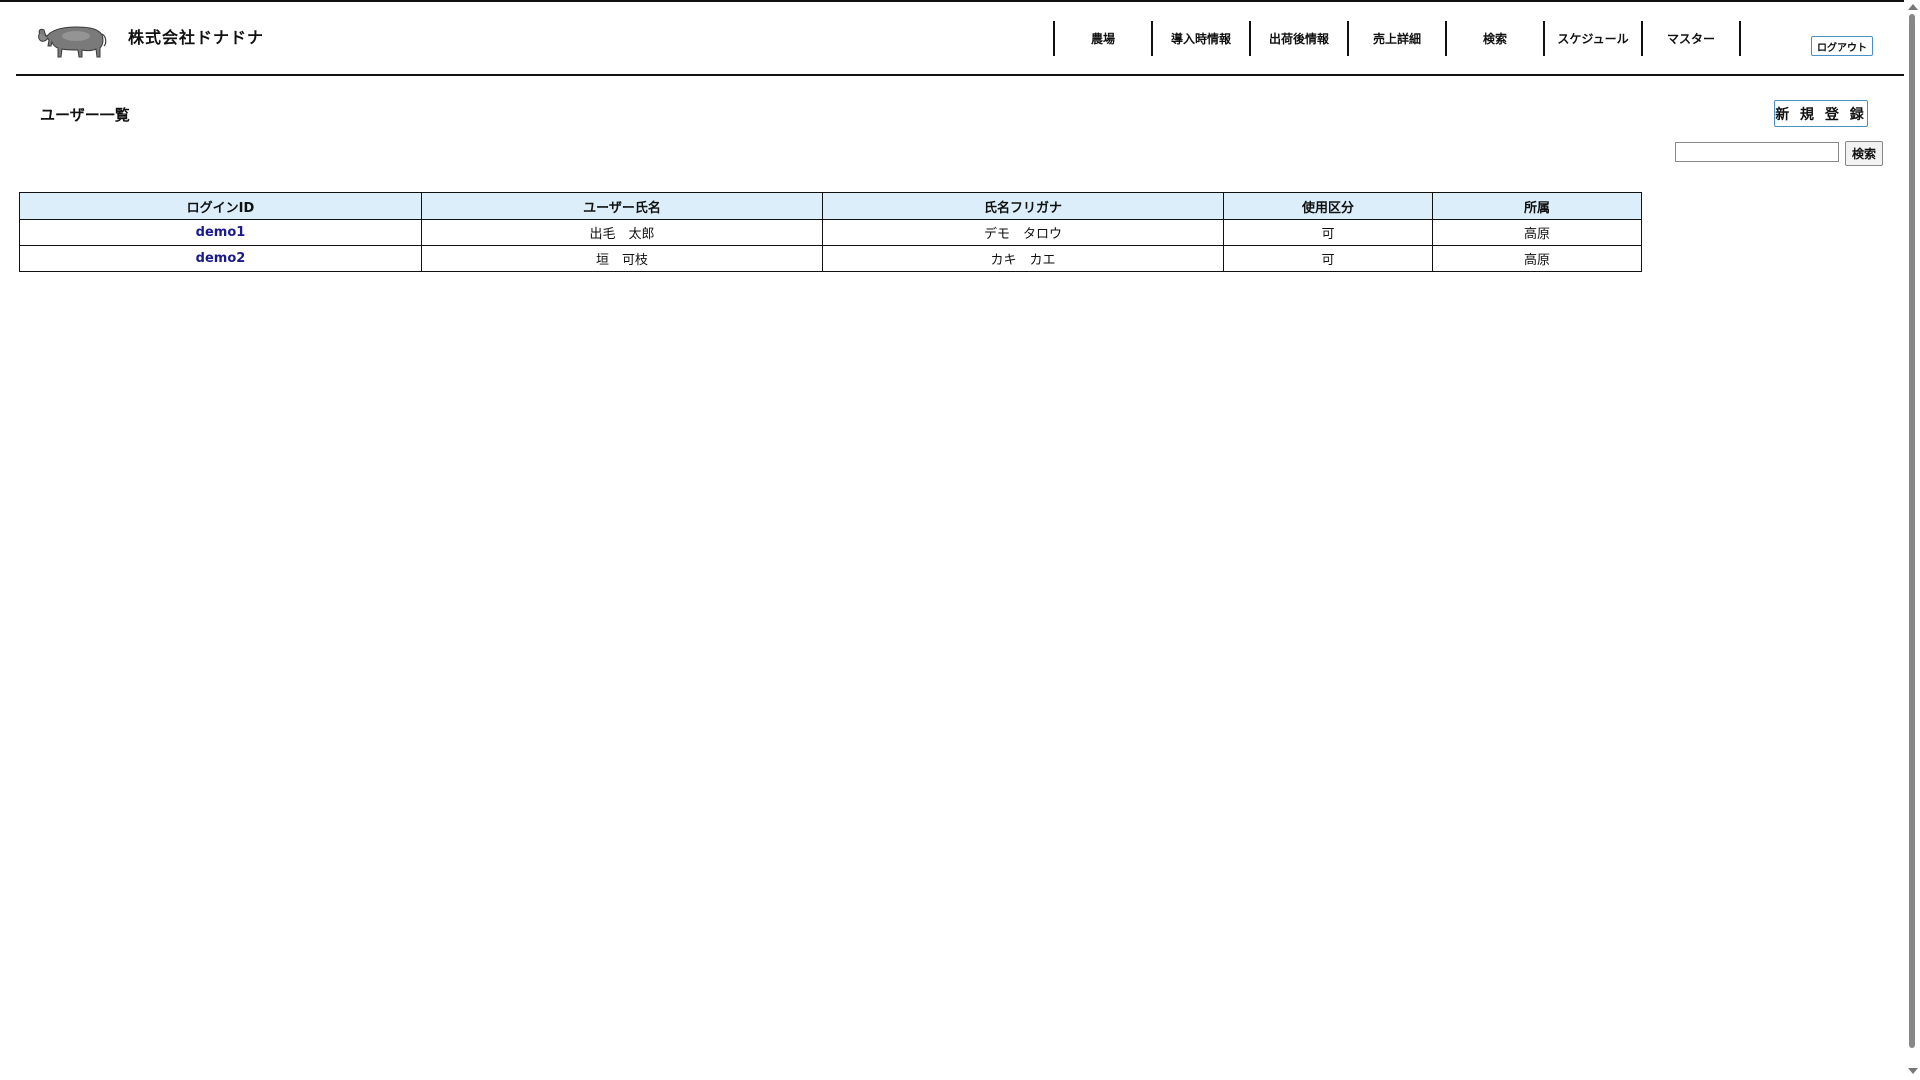 The height and width of the screenshot is (1080, 1920). What do you see at coordinates (1104, 38) in the screenshot?
I see `nav-item-farm: 農場` at bounding box center [1104, 38].